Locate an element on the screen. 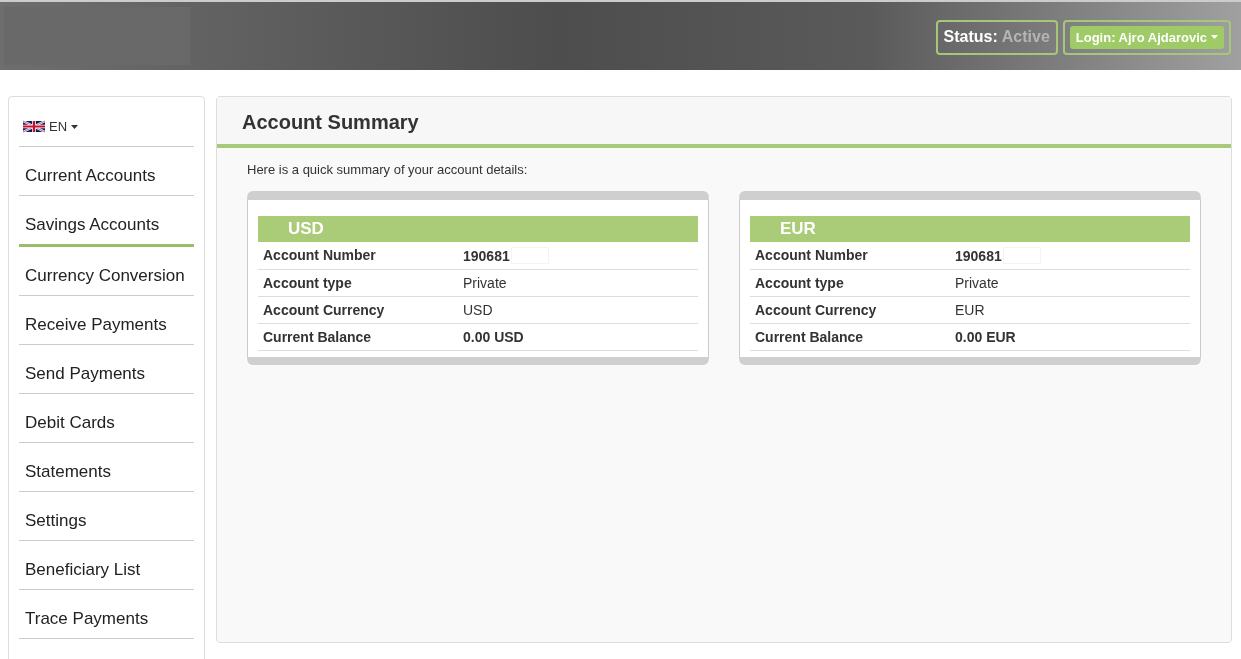 This screenshot has width=1241, height=659. sidebar-item: Send Payments is located at coordinates (106, 369).